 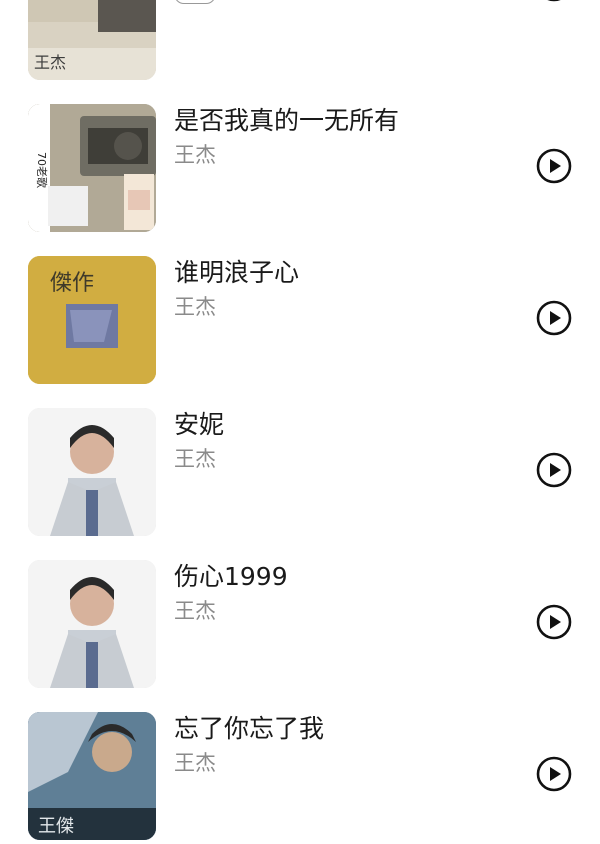 I want to click on album-cover: 70老歌, so click(x=92, y=168).